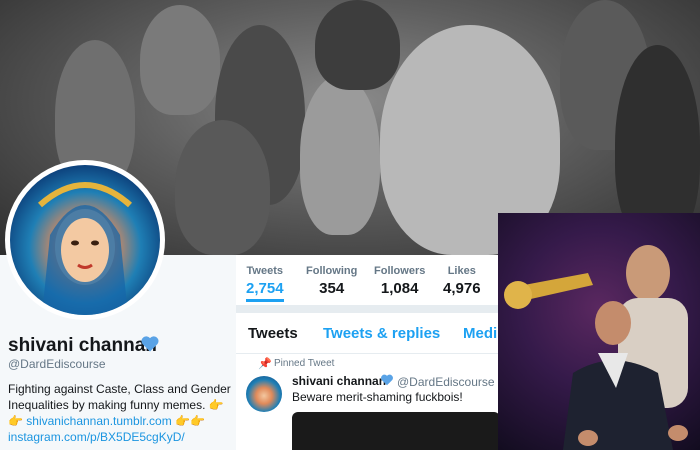 The image size is (700, 450). Describe the element at coordinates (332, 288) in the screenshot. I see `stat-value: 354` at that location.